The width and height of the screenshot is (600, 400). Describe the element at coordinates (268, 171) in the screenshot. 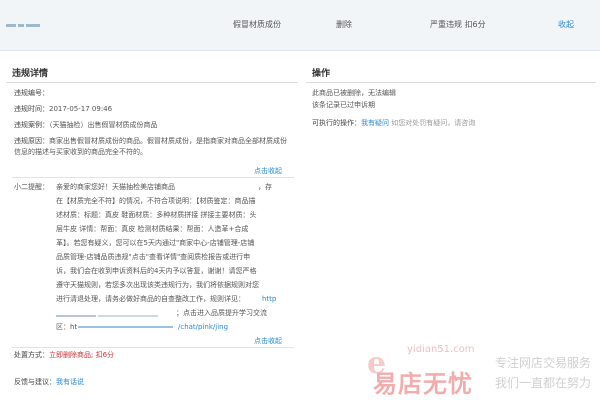

I see `collapse-link-1: 点击收起` at that location.